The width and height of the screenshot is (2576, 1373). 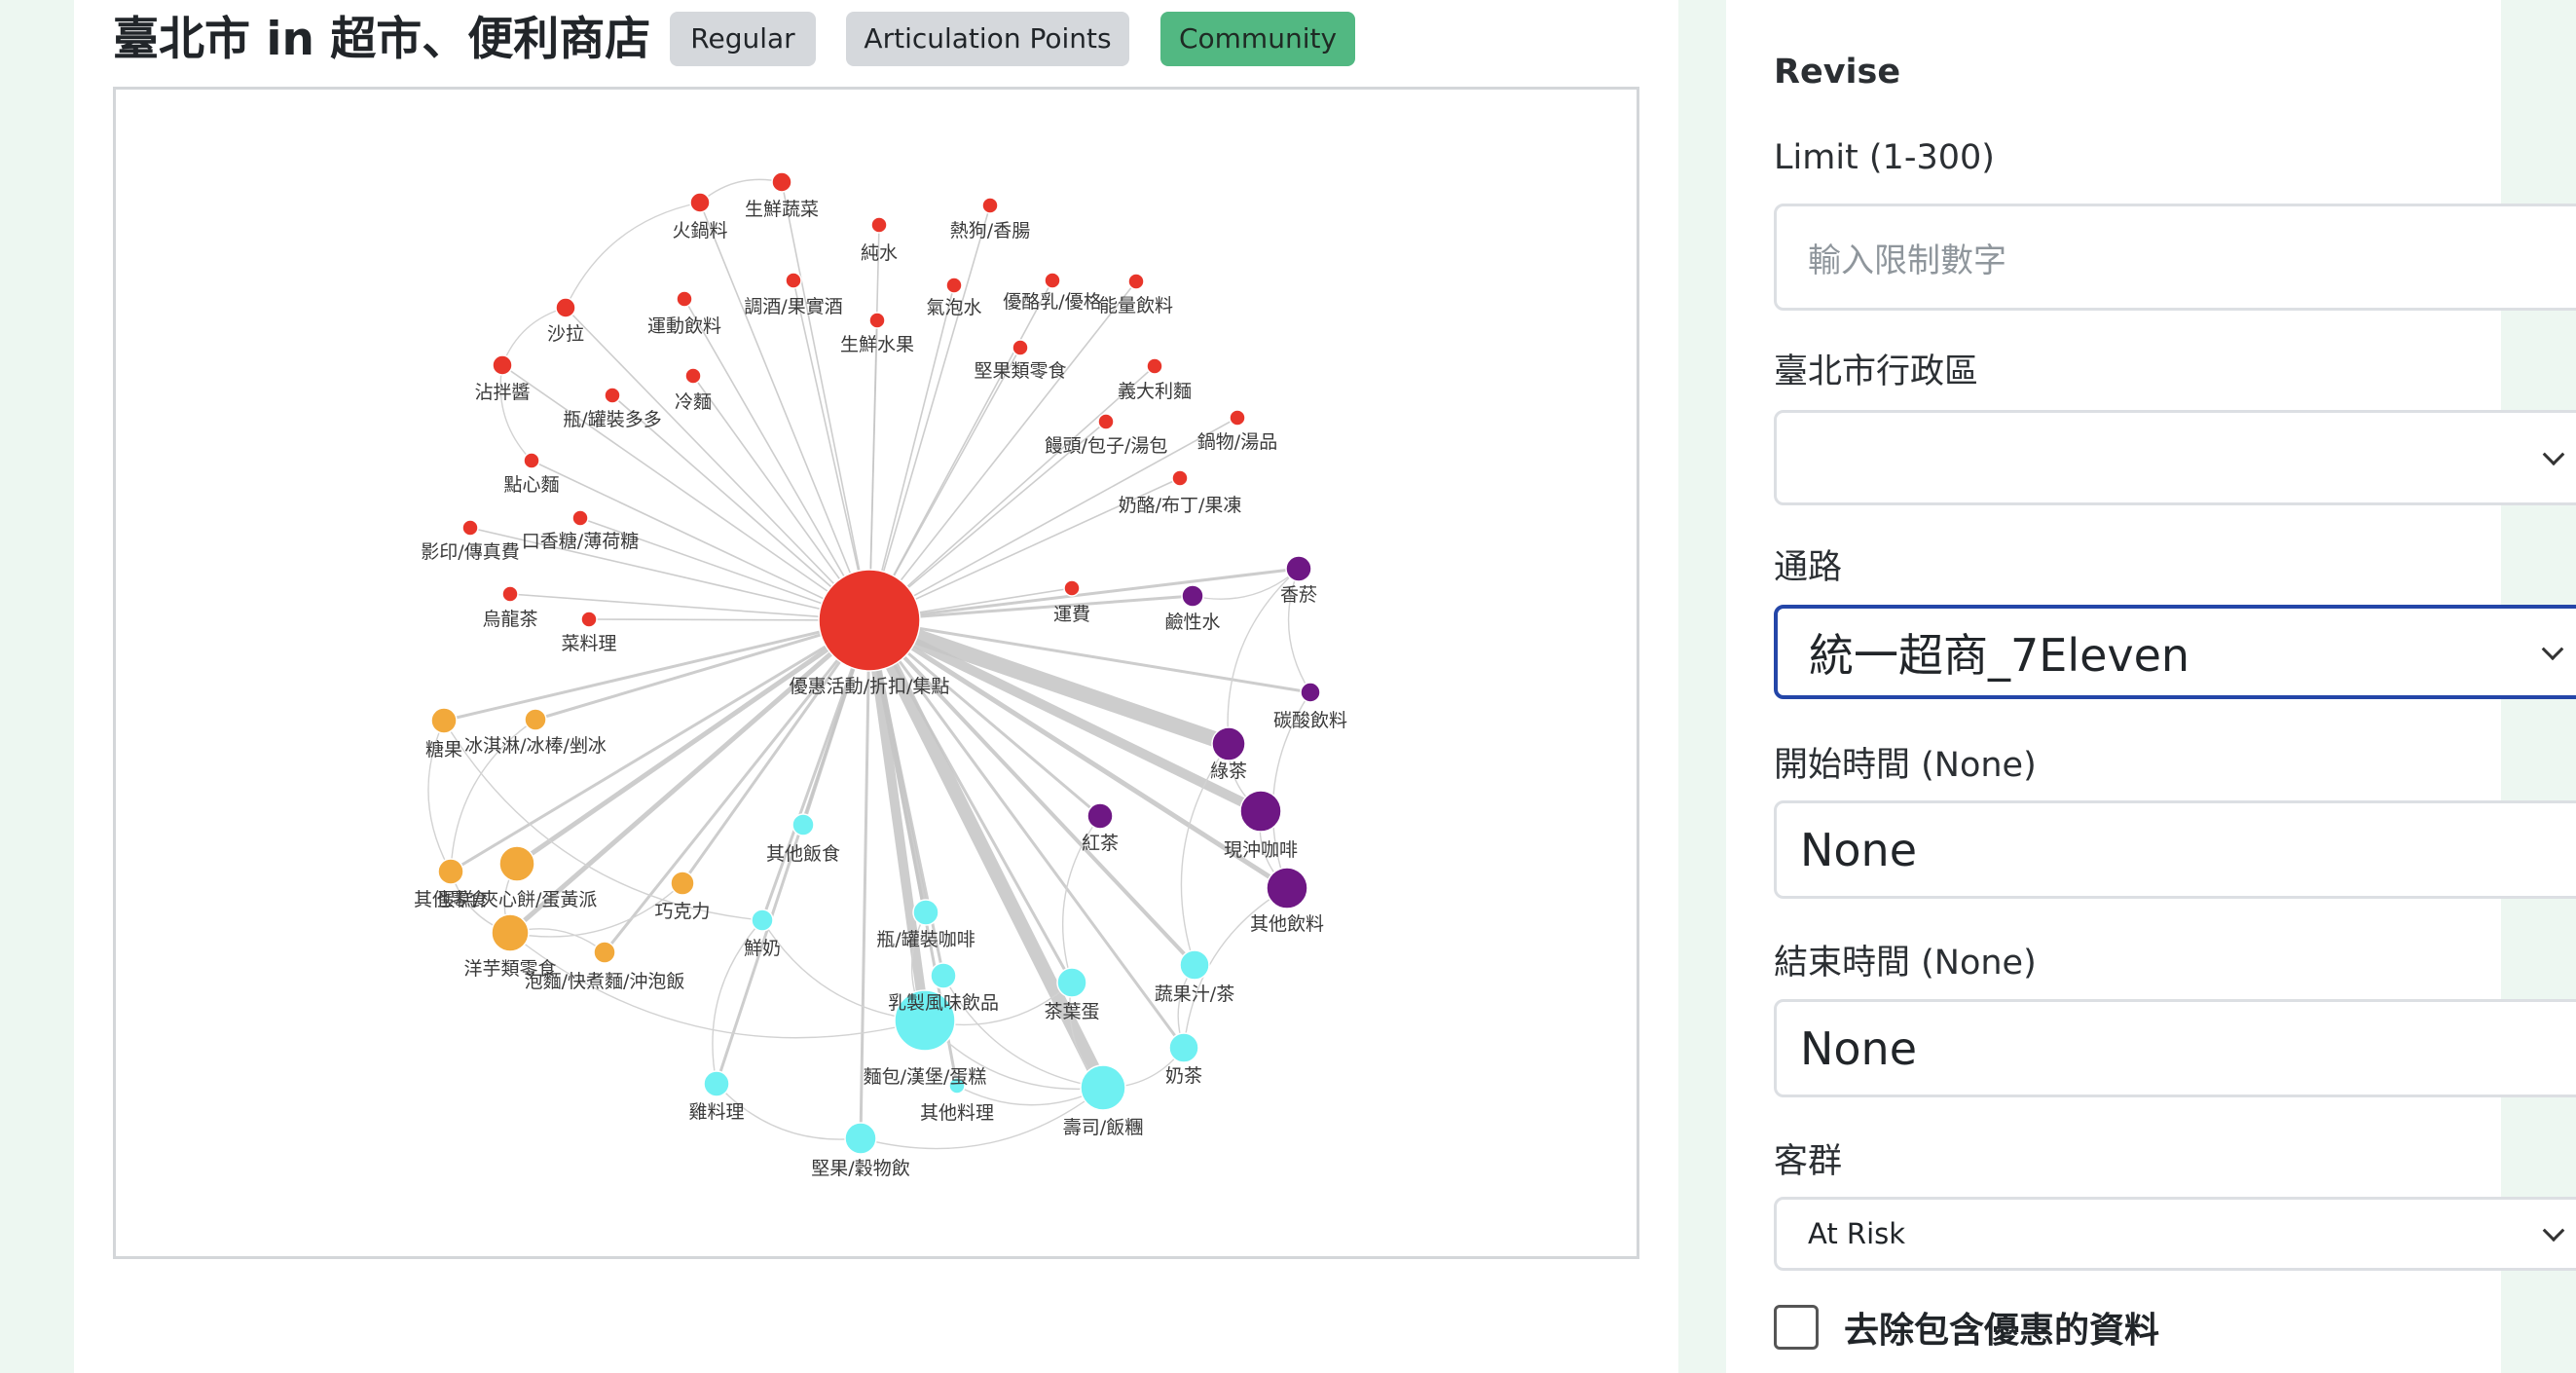 I want to click on tab-community: Community, so click(x=1257, y=39).